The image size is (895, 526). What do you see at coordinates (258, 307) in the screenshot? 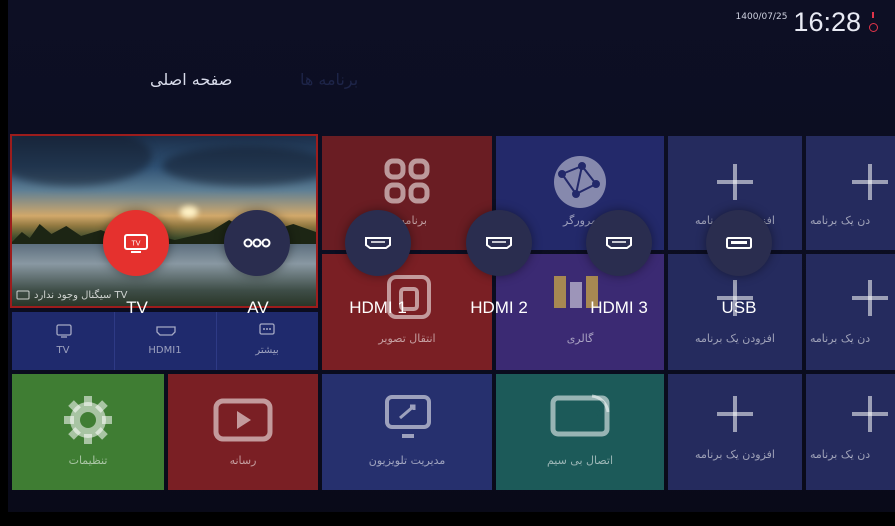
I see `source-av-label: AV` at bounding box center [258, 307].